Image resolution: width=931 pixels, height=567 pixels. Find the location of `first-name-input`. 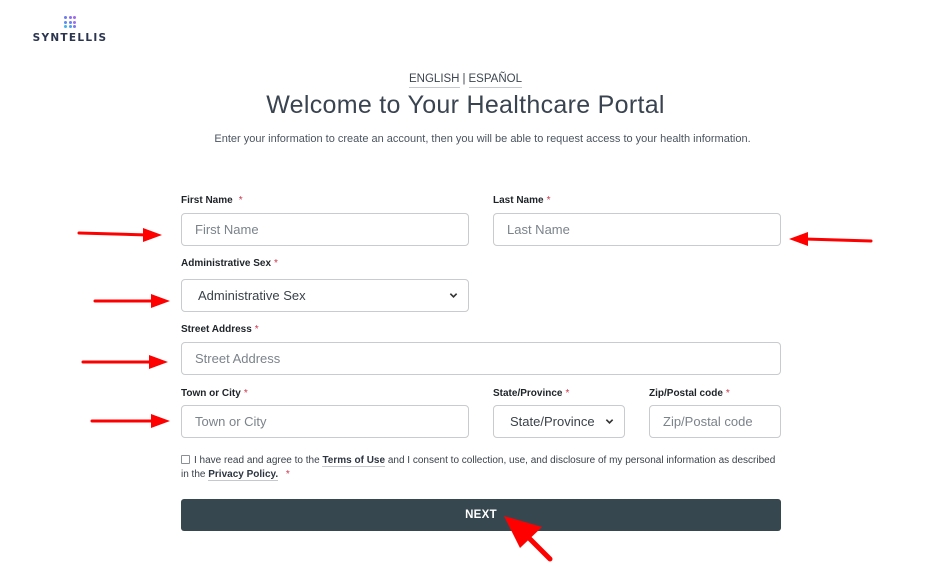

first-name-input is located at coordinates (325, 229).